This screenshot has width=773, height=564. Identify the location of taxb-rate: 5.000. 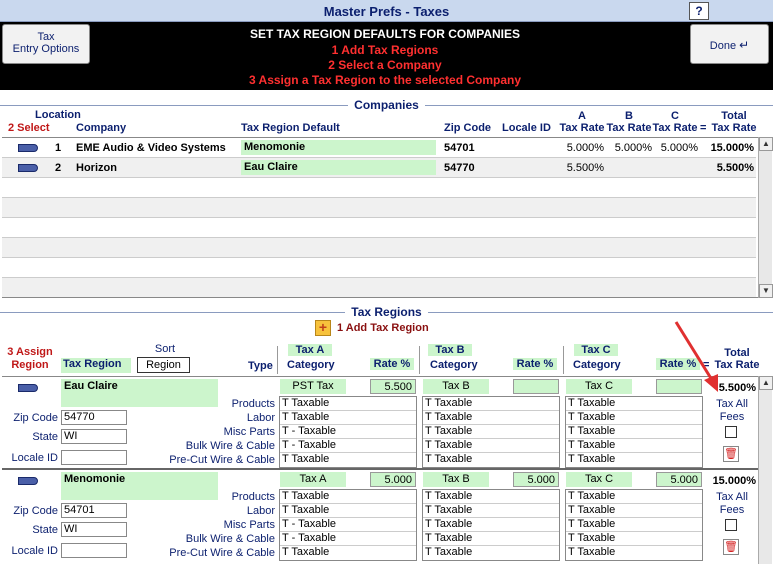
(536, 479).